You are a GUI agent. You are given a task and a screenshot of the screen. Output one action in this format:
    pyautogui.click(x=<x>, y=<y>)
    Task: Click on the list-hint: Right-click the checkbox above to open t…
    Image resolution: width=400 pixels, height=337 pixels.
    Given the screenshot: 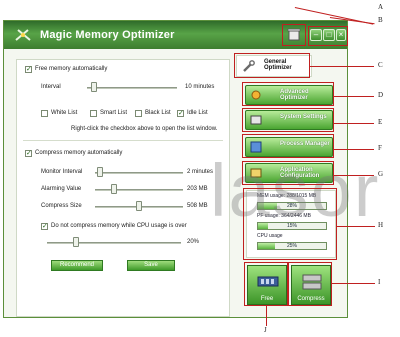 What is the action you would take?
    pyautogui.click(x=144, y=129)
    